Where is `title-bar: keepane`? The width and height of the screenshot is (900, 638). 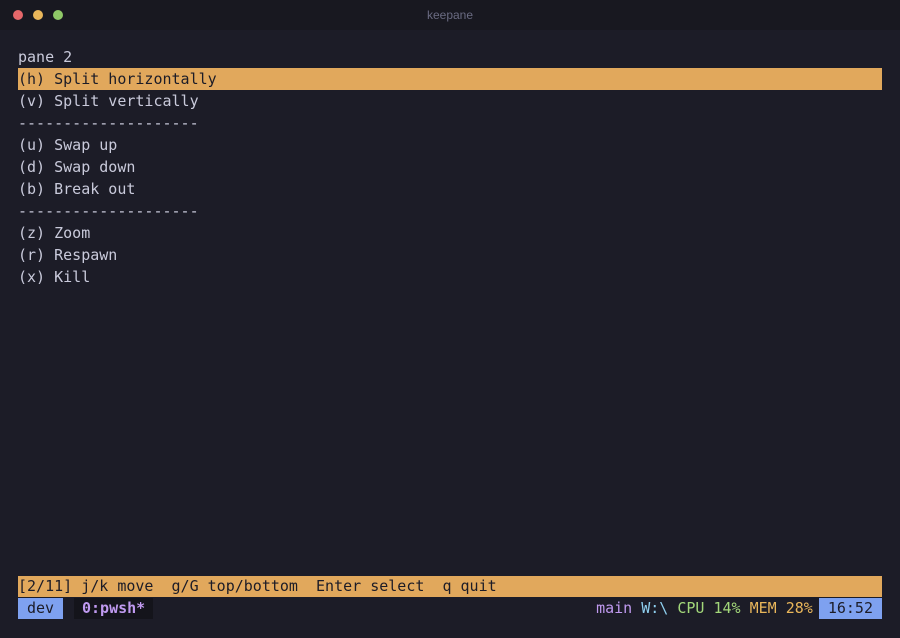
title-bar: keepane is located at coordinates (450, 15).